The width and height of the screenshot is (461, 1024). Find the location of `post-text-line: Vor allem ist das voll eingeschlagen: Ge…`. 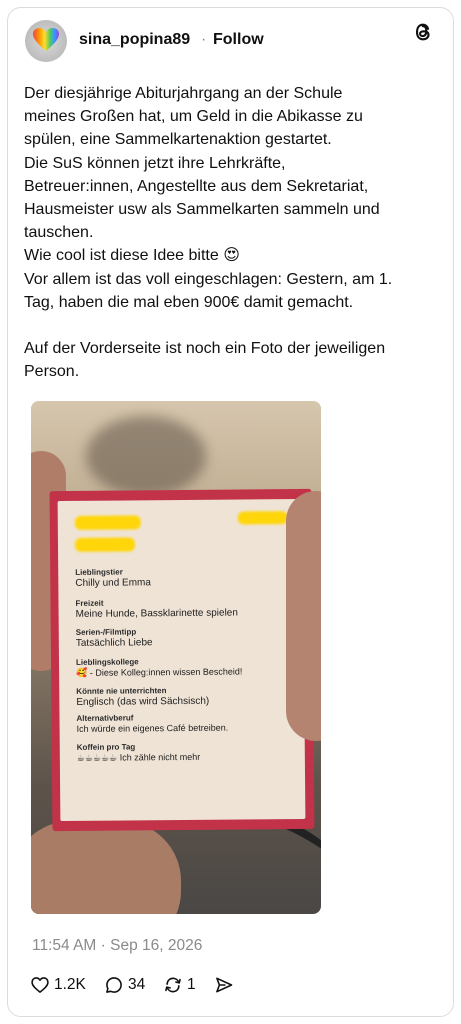

post-text-line: Vor allem ist das voll eingeschlagen: Ge… is located at coordinates (208, 279).